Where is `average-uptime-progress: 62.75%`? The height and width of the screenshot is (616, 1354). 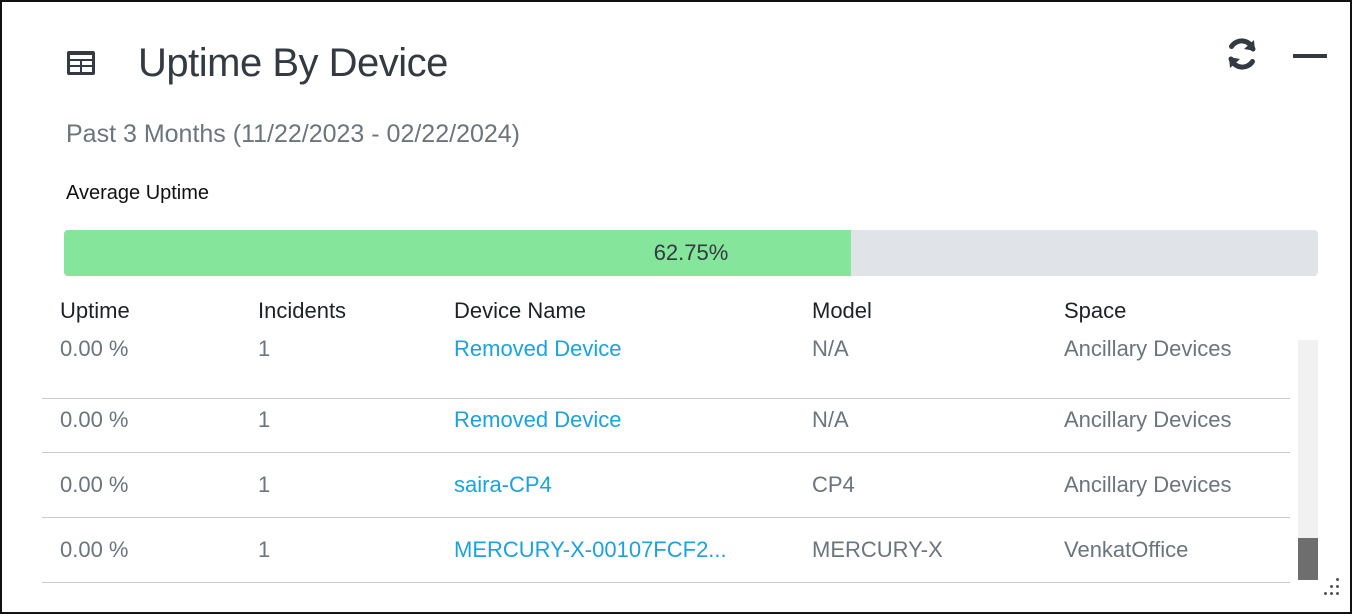
average-uptime-progress: 62.75% is located at coordinates (691, 253).